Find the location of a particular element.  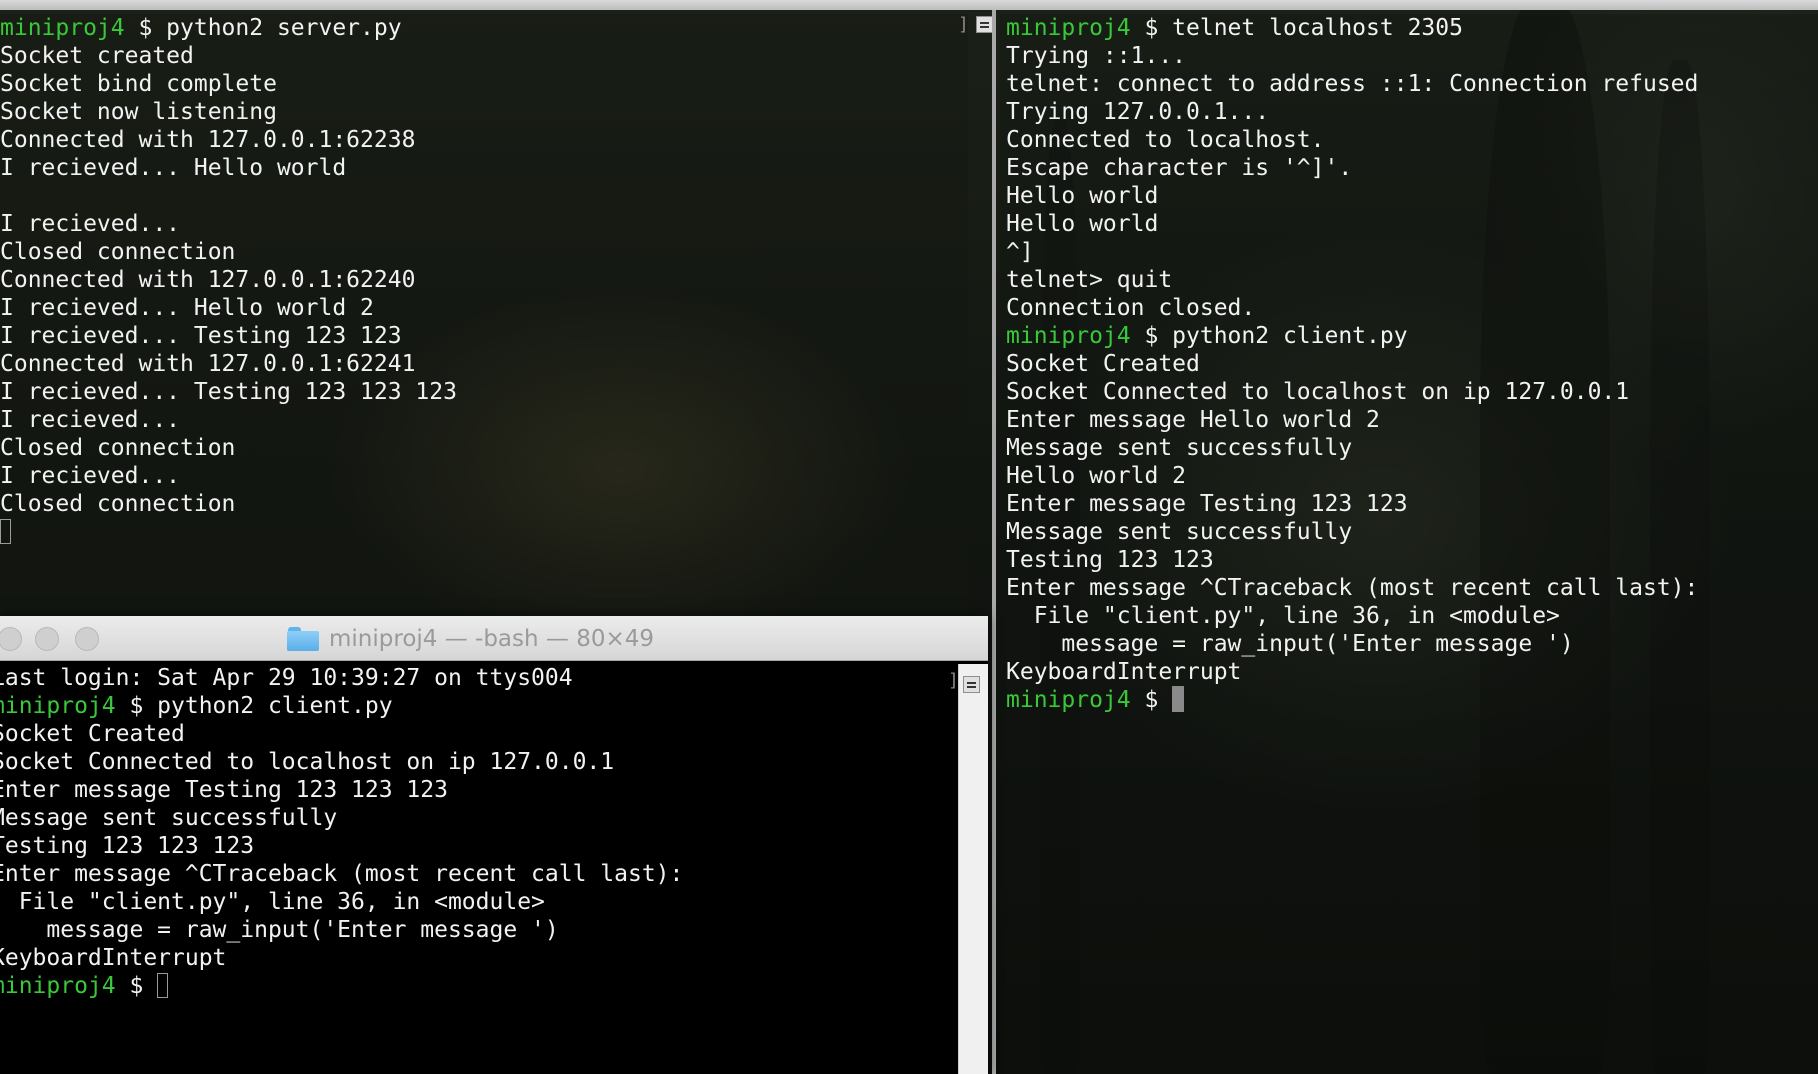

output-line: Connected with 127.0.0.1:62241 is located at coordinates (484, 364).